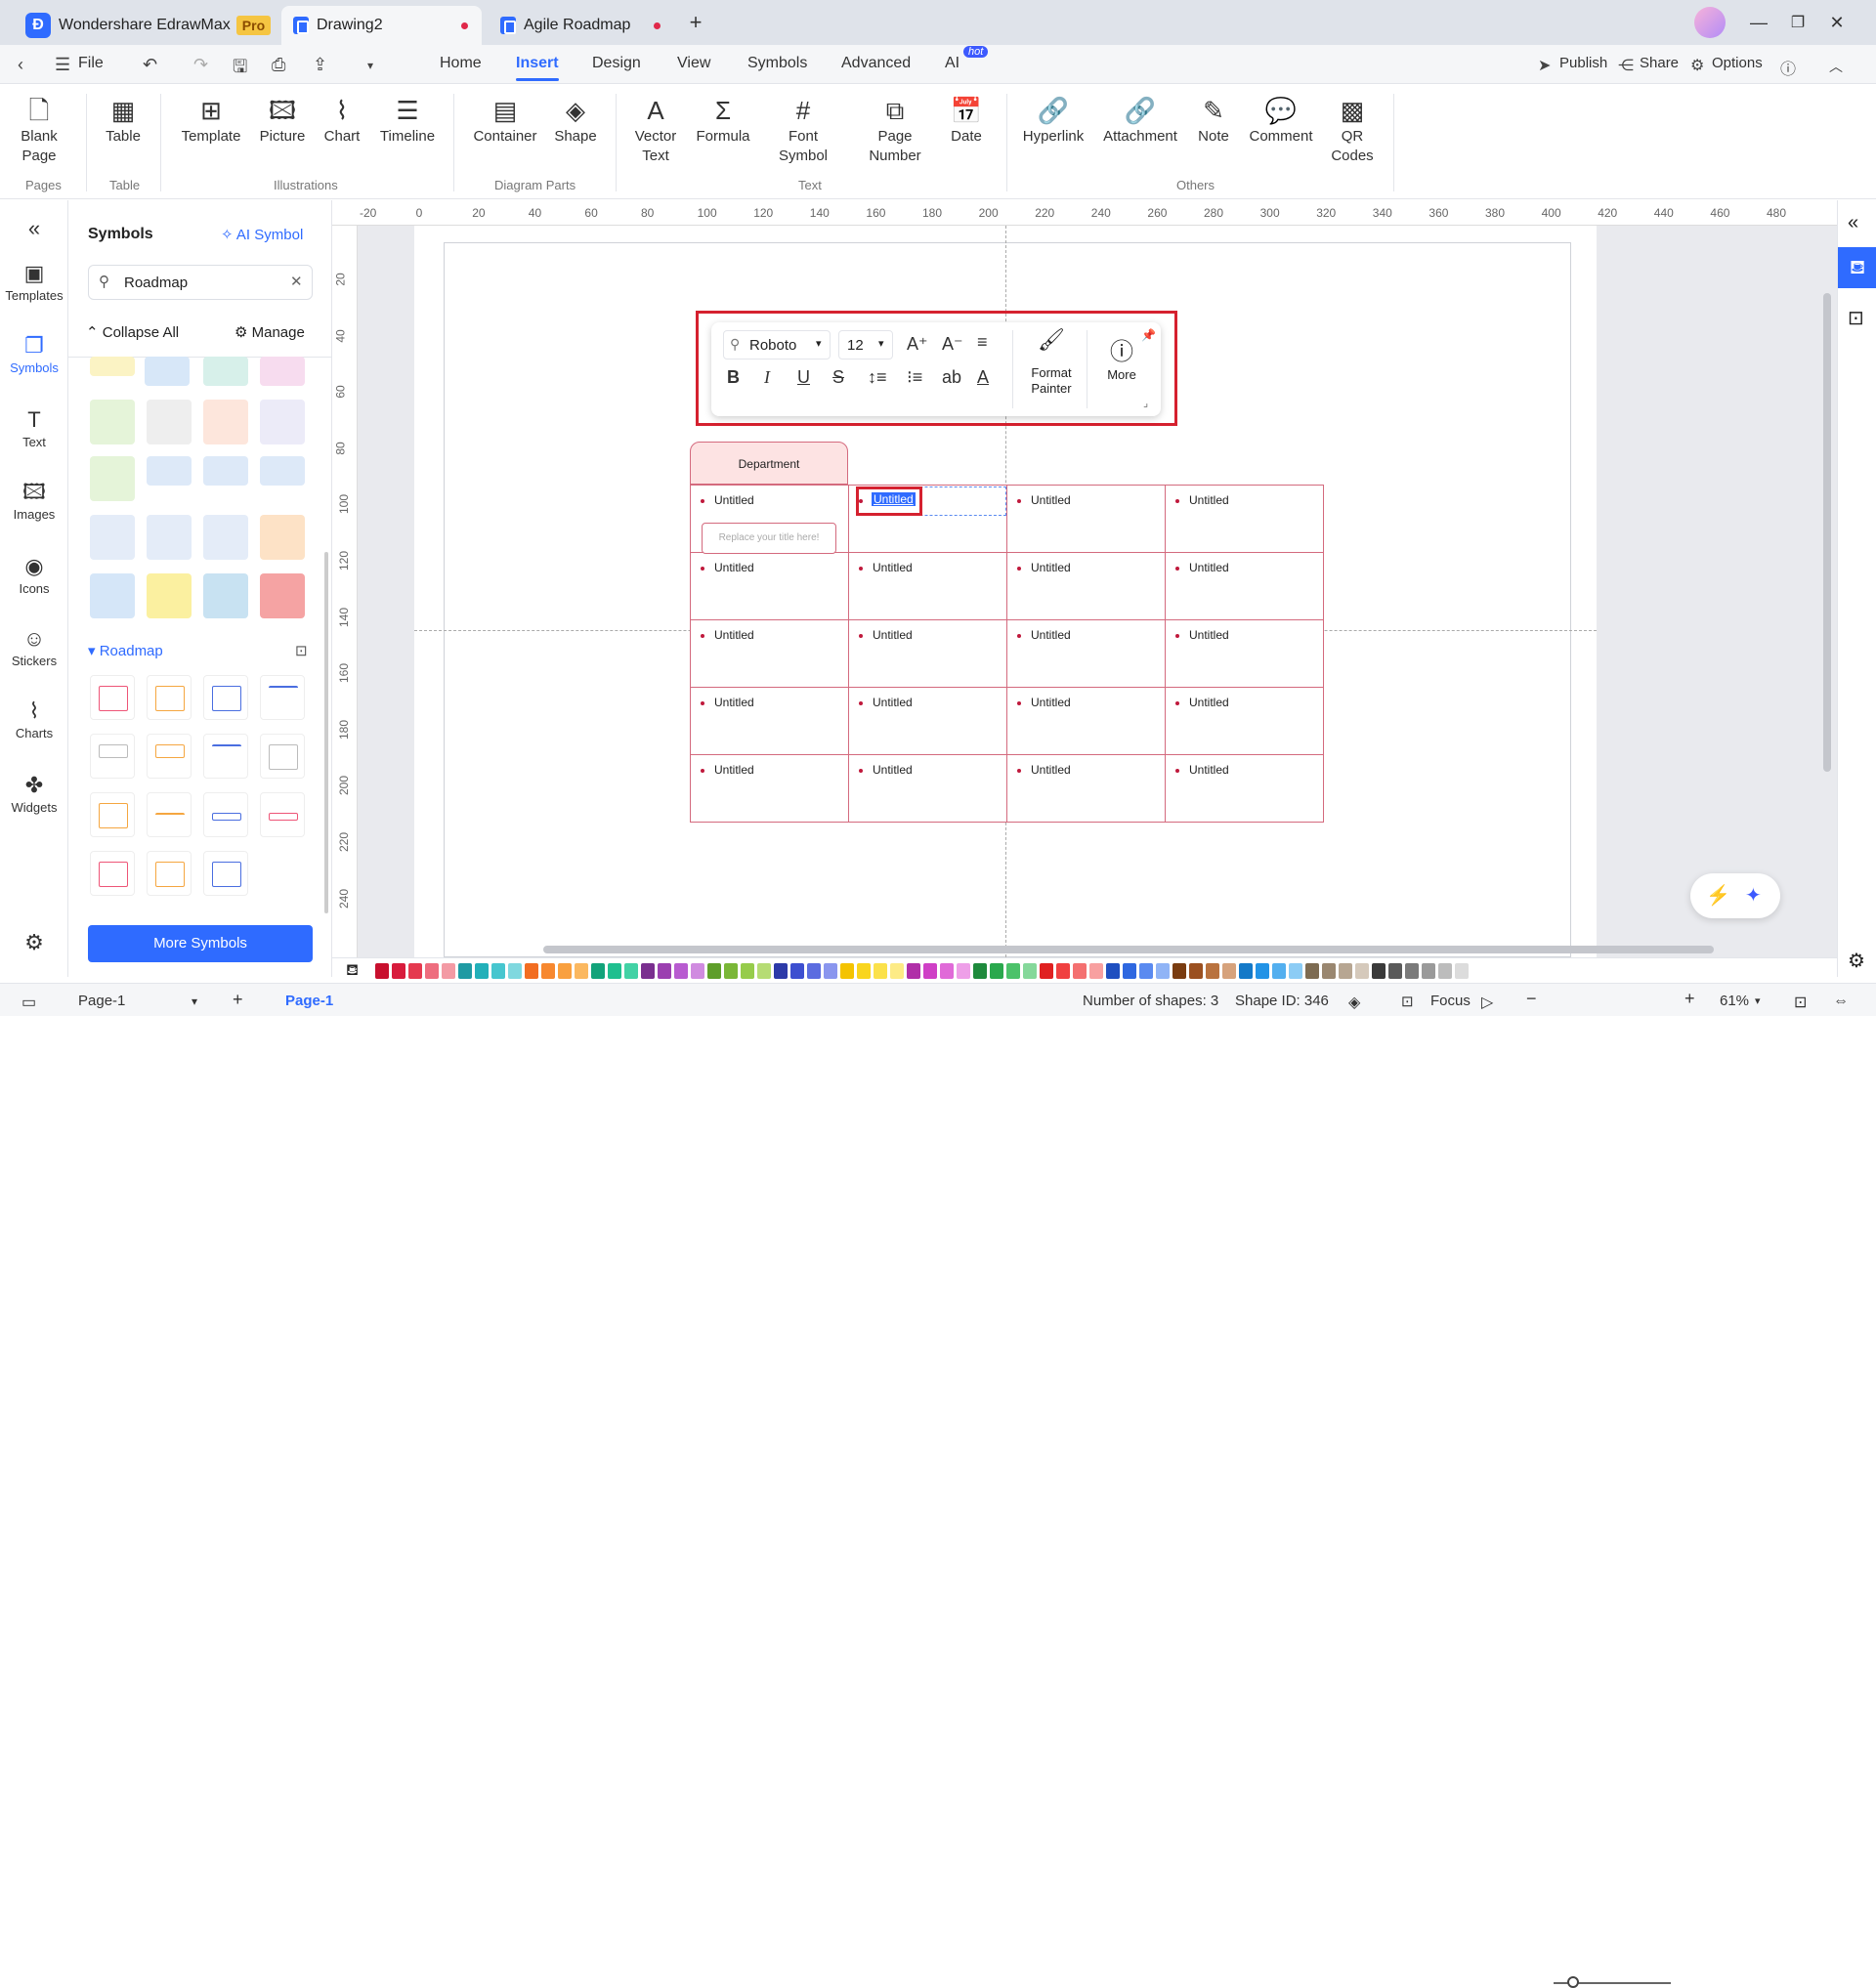 The height and width of the screenshot is (1988, 1876). What do you see at coordinates (262, 234) in the screenshot?
I see `ai-symbol-button: ✧ AI Symbol` at bounding box center [262, 234].